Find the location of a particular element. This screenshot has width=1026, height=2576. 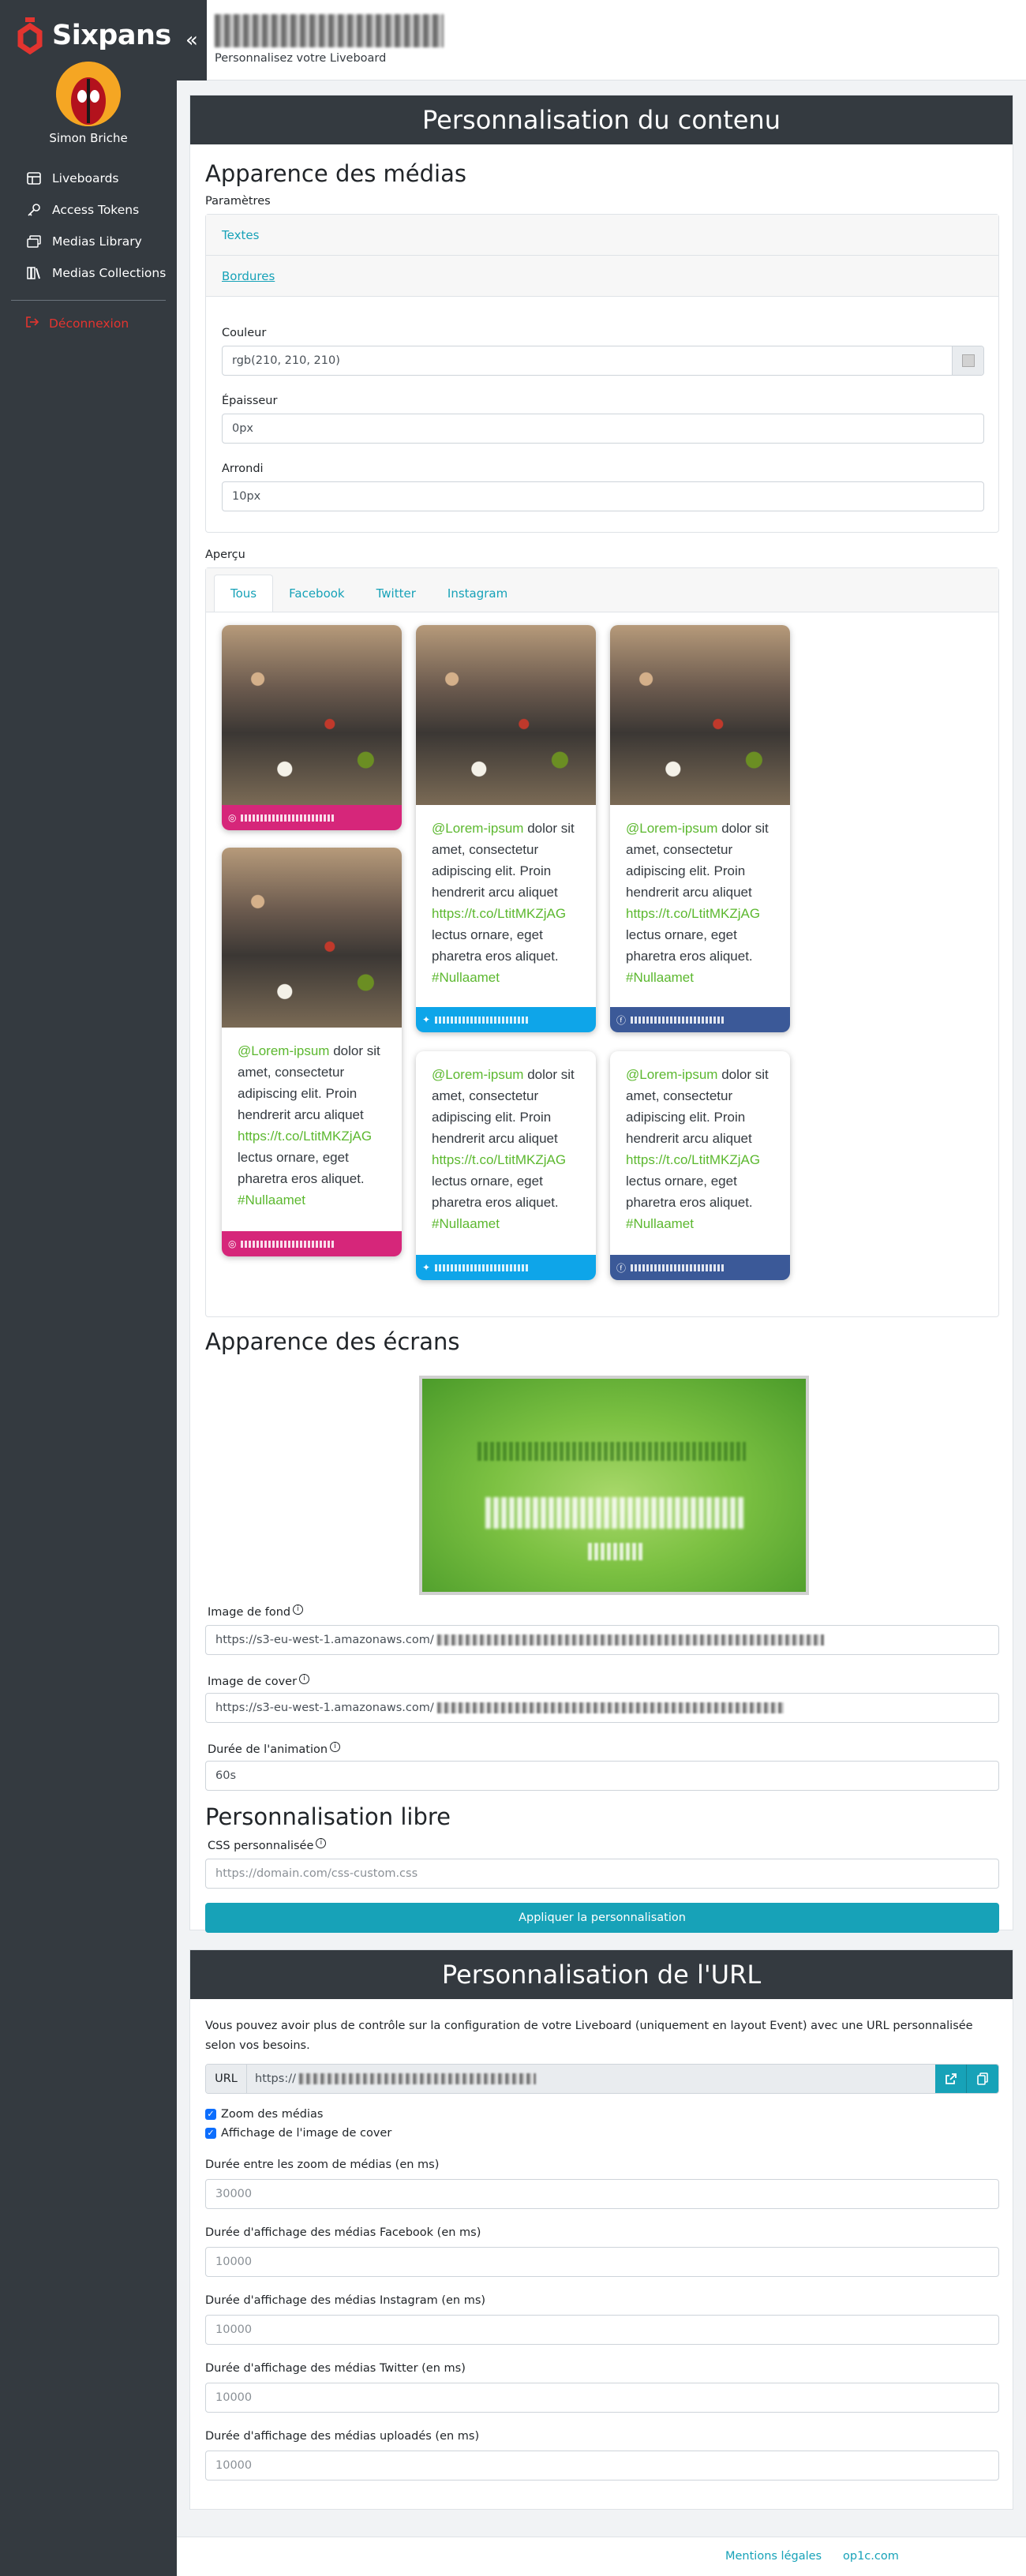

url-readonly-input: https:// is located at coordinates (591, 2079).